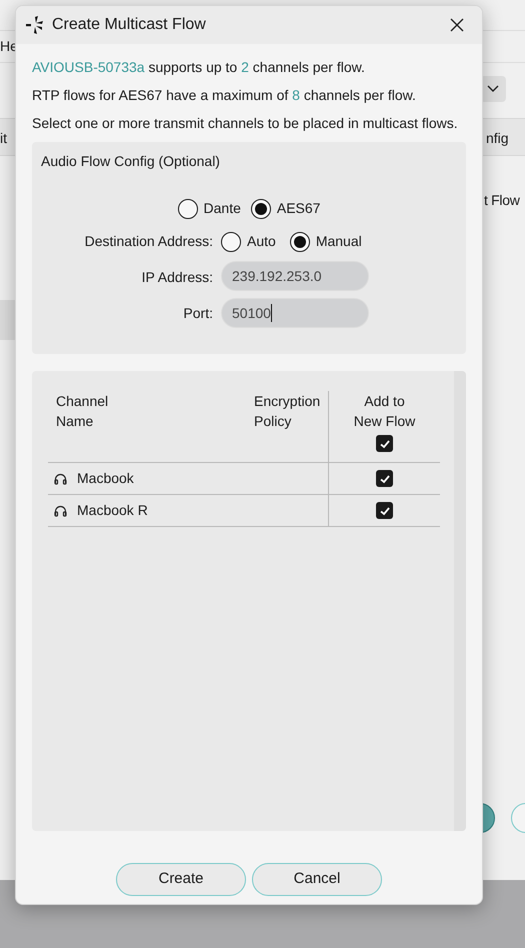 Image resolution: width=525 pixels, height=948 pixels. I want to click on tab-label: it, so click(3, 138).